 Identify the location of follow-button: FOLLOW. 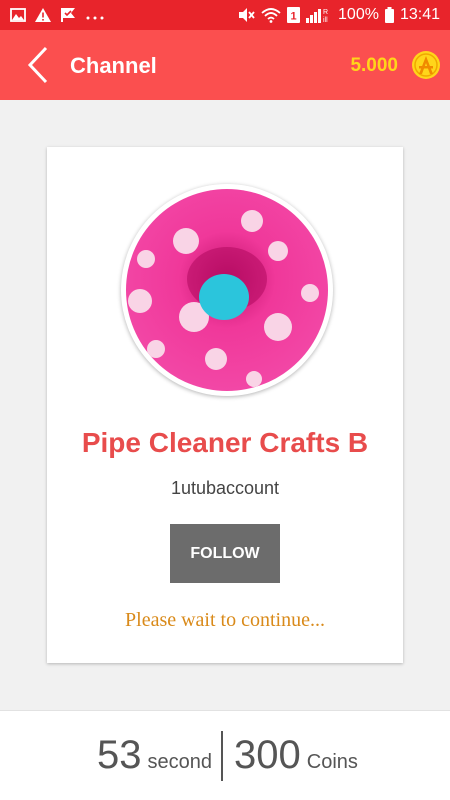
(225, 553).